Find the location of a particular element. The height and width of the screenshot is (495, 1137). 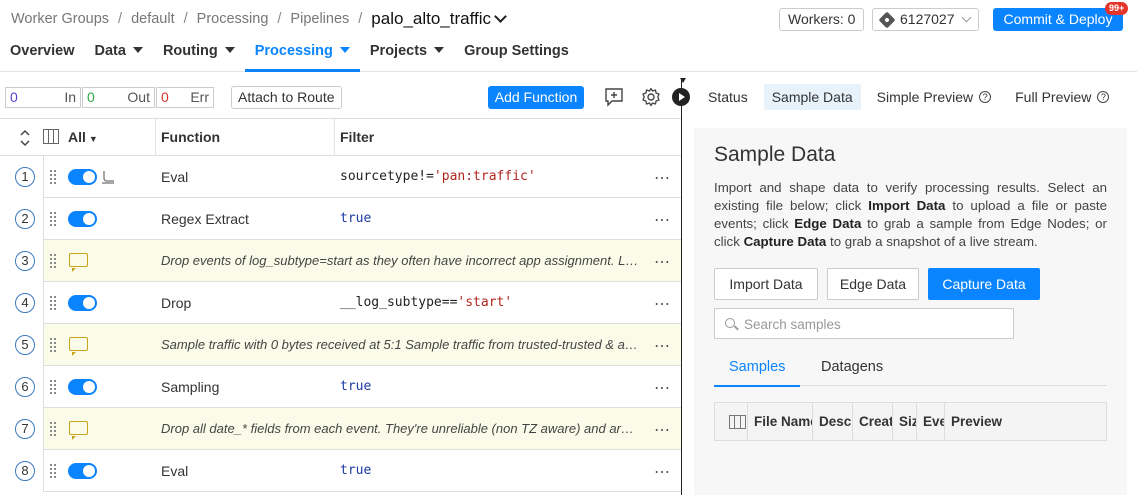

function-name: Regex Extract is located at coordinates (205, 219).